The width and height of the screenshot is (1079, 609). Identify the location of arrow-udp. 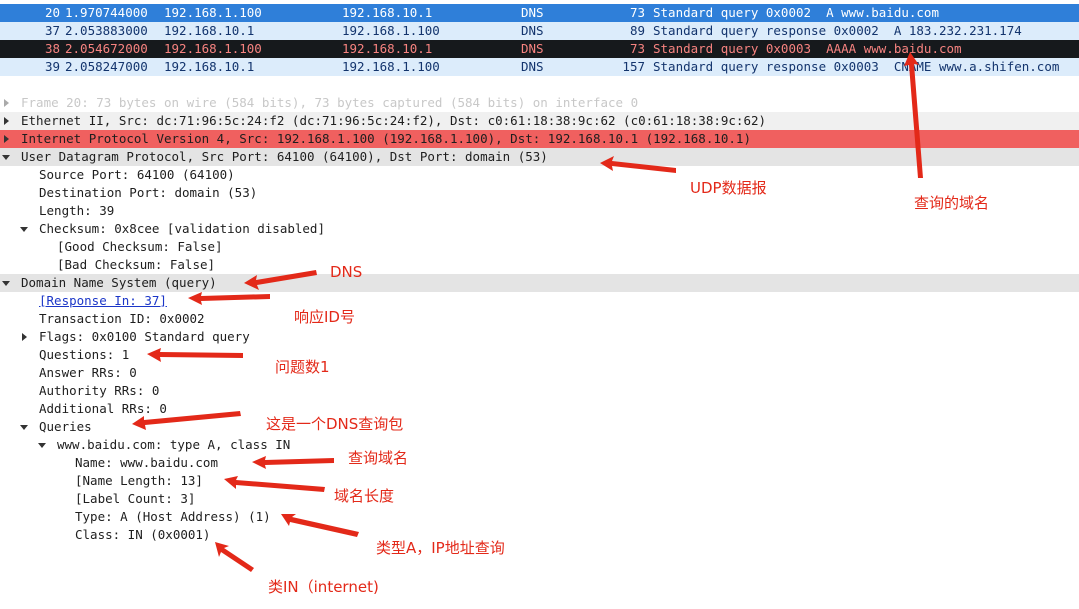
(638, 164).